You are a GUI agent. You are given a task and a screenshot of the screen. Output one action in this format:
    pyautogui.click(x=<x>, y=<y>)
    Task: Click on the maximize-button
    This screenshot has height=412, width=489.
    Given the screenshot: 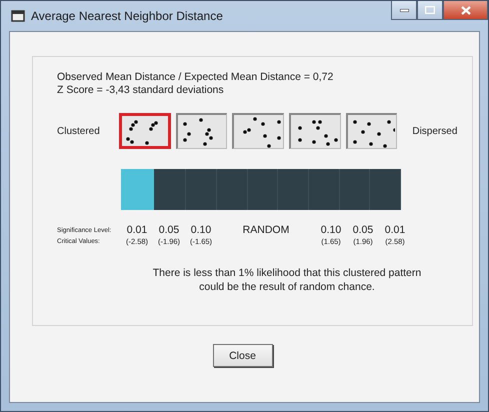 What is the action you would take?
    pyautogui.click(x=430, y=10)
    